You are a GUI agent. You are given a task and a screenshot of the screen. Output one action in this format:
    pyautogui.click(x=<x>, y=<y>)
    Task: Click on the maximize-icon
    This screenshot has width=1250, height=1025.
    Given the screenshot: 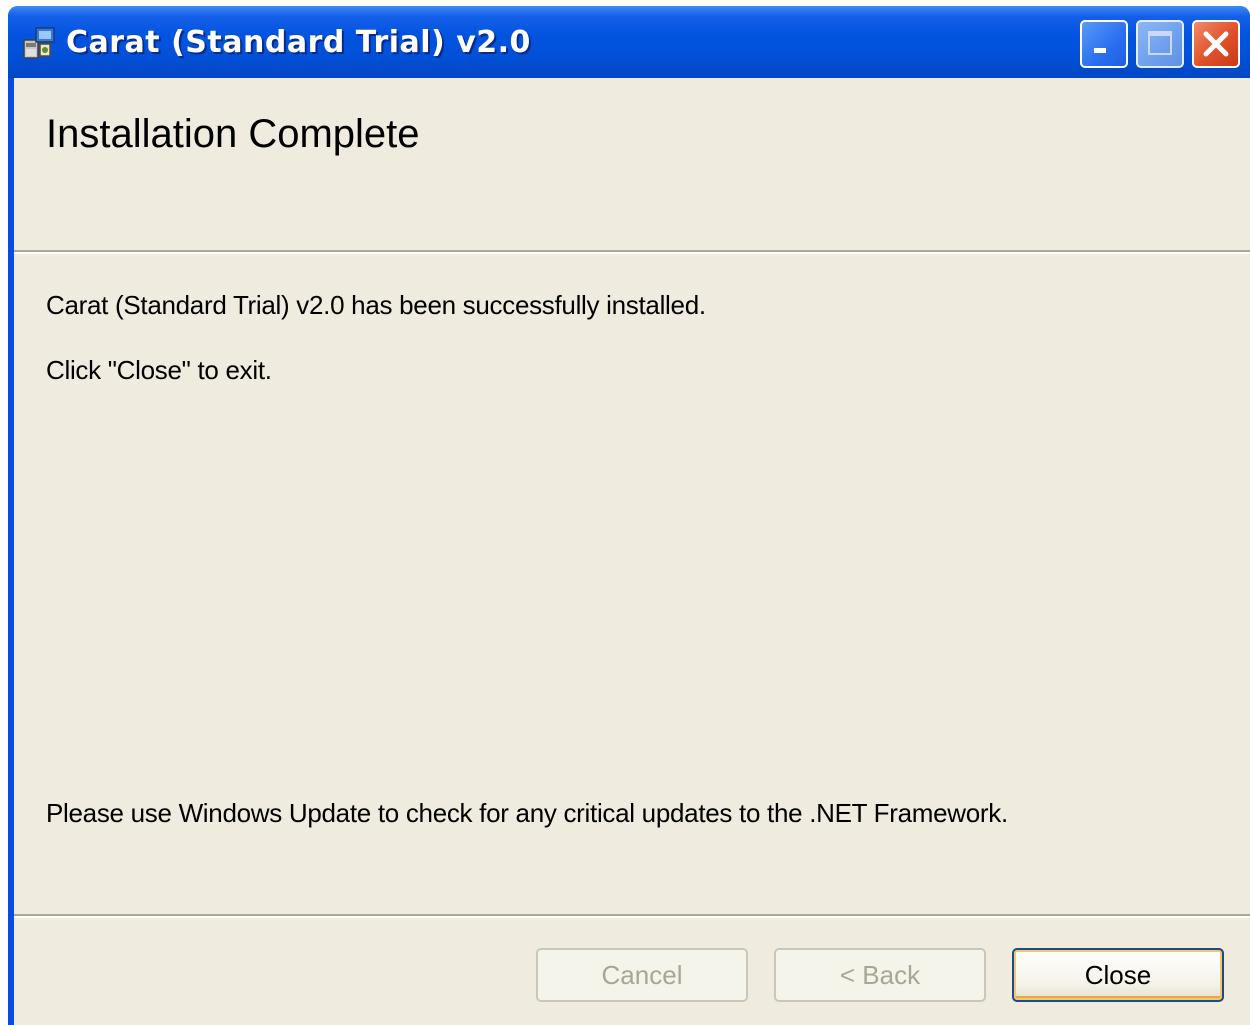 What is the action you would take?
    pyautogui.click(x=1160, y=43)
    